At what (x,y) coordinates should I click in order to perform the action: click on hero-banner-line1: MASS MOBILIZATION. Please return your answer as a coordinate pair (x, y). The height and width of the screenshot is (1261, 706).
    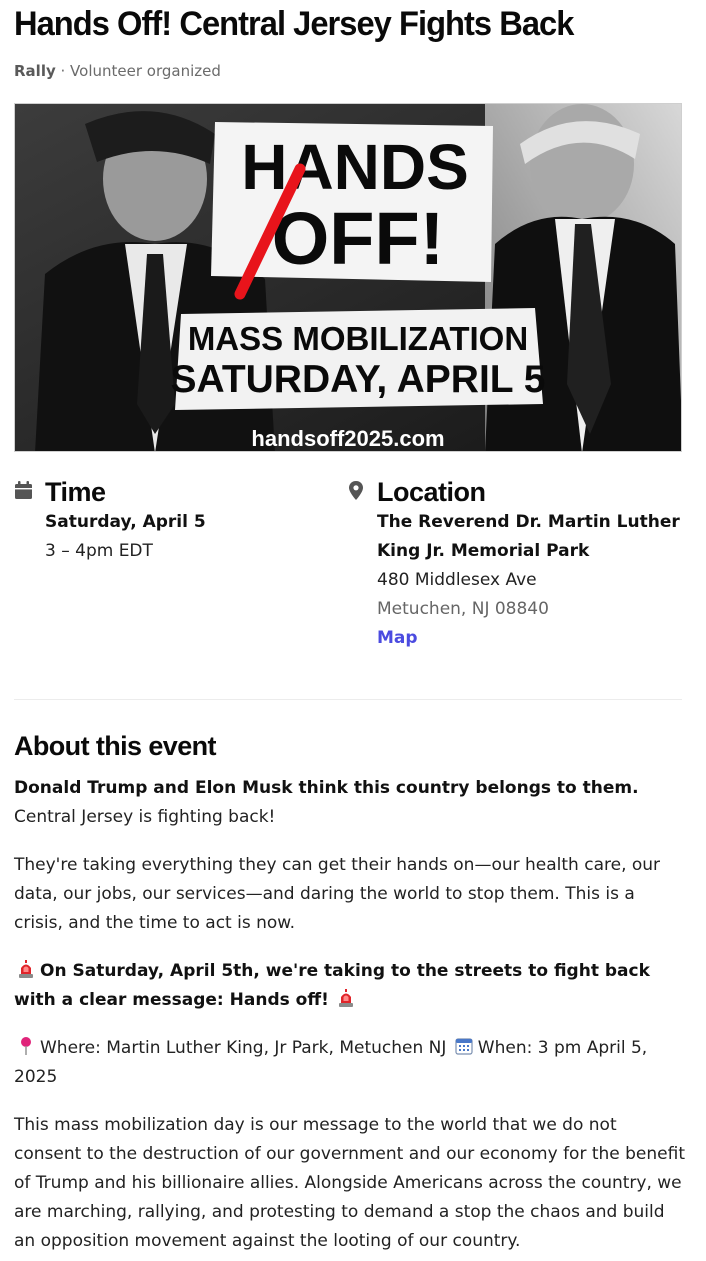
    Looking at the image, I should click on (358, 338).